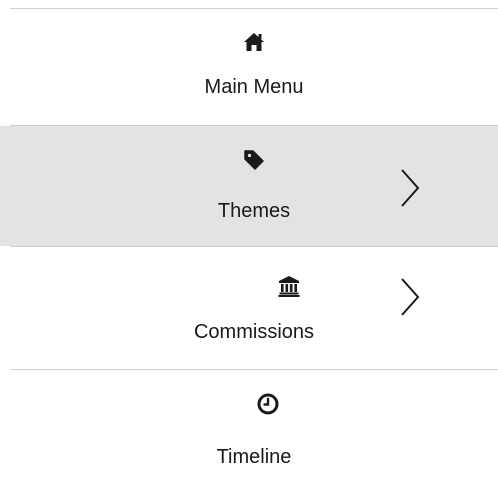 Image resolution: width=498 pixels, height=492 pixels. Describe the element at coordinates (289, 286) in the screenshot. I see `institution-icon` at that location.